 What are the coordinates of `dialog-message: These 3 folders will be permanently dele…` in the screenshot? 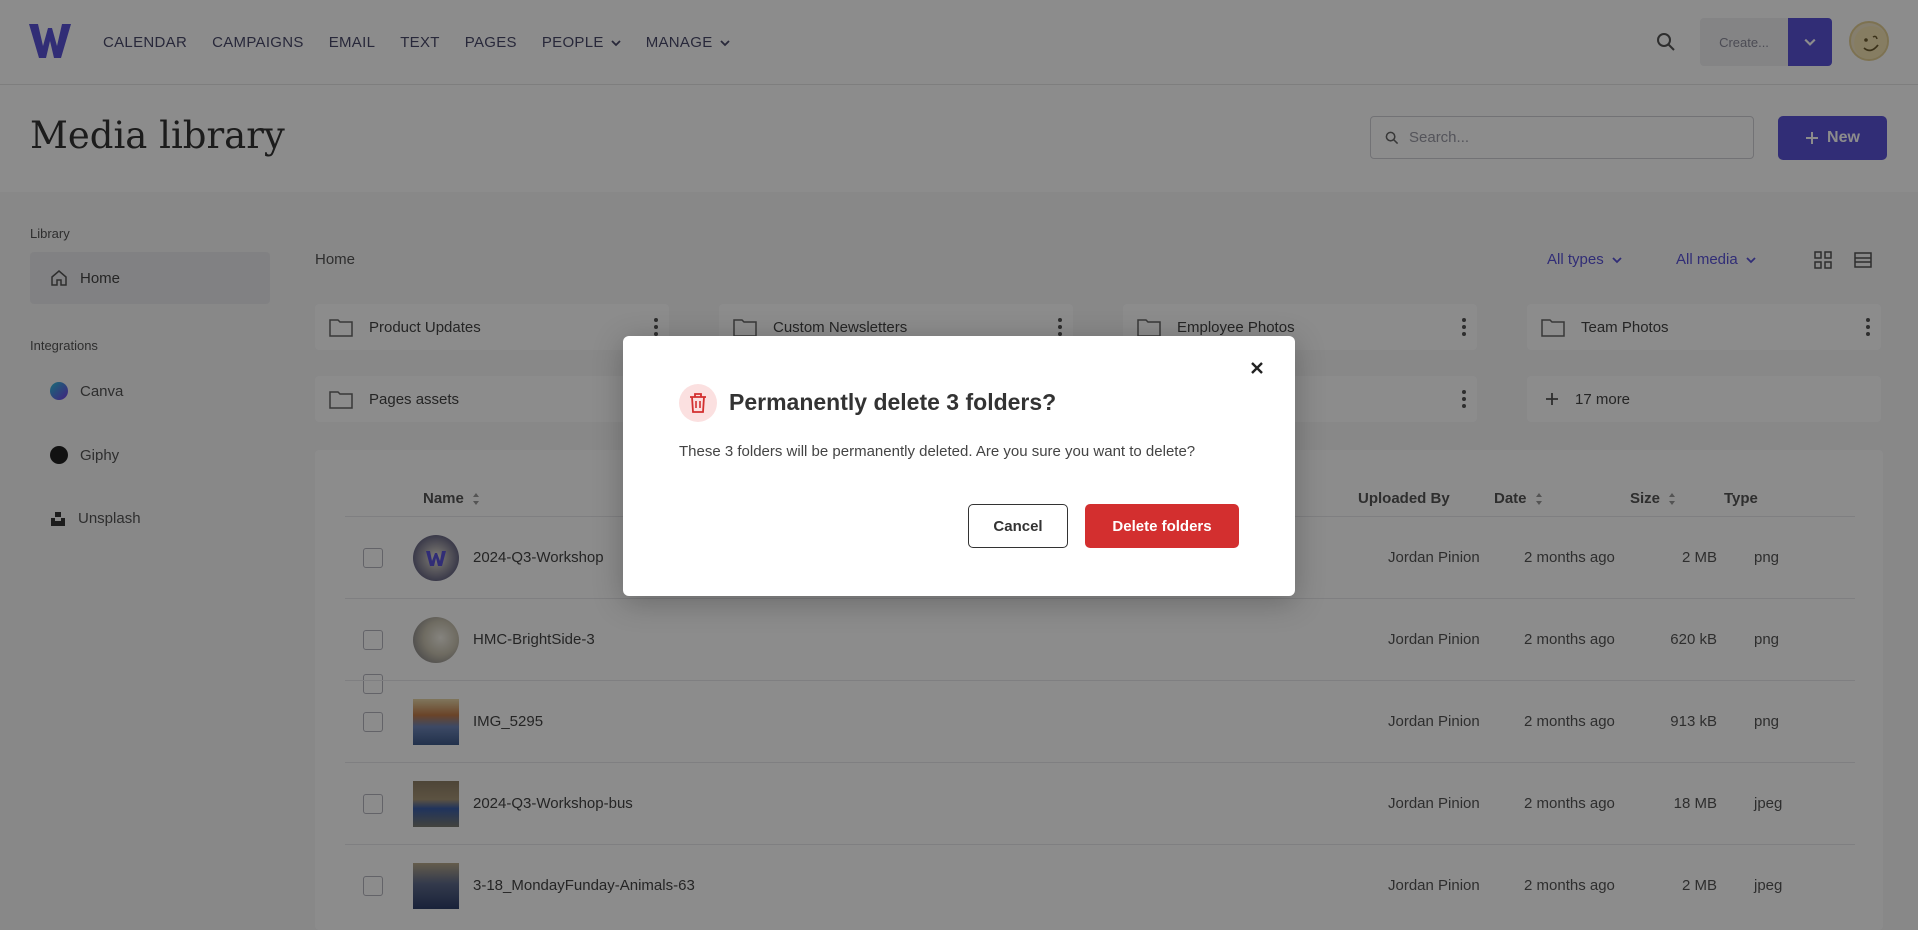 It's located at (937, 451).